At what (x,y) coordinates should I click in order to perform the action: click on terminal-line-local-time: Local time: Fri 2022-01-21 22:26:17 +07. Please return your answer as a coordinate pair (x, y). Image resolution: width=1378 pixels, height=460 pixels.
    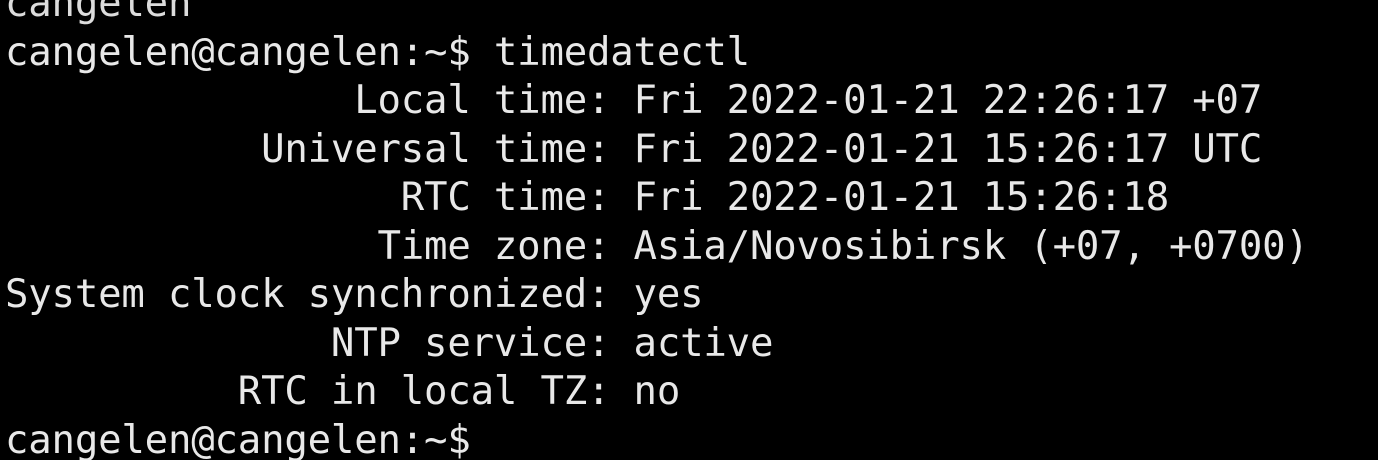
    Looking at the image, I should click on (634, 100).